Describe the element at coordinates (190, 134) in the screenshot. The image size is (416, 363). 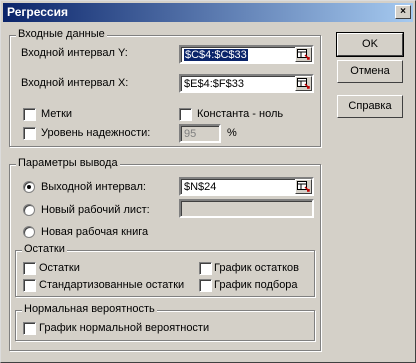
I see `confidence-level-value: 95` at that location.